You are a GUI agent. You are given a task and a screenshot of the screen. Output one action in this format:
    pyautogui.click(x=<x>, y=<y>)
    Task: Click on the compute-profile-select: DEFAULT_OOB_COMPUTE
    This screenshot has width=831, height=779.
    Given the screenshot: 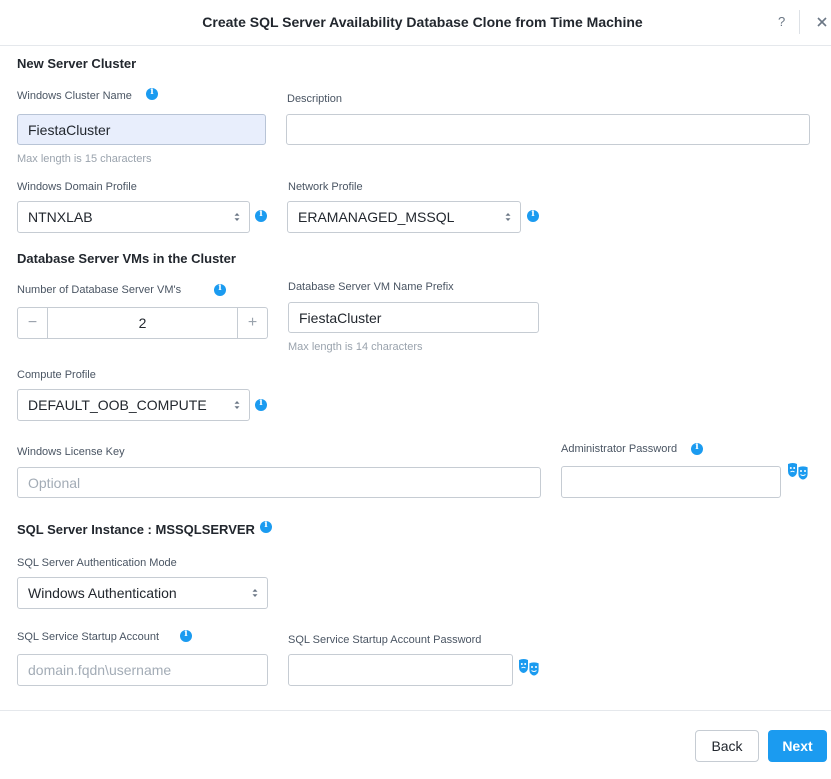 What is the action you would take?
    pyautogui.click(x=133, y=405)
    